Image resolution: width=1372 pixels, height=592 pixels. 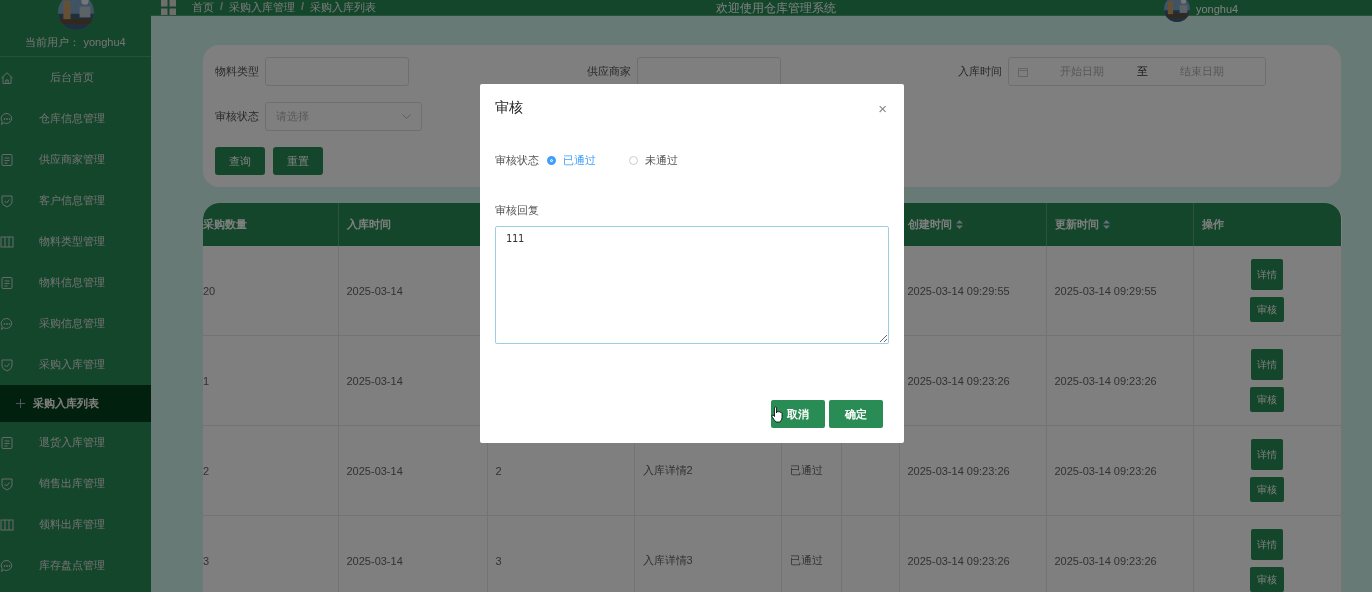 I want to click on field-label: 供应商家, so click(x=609, y=71).